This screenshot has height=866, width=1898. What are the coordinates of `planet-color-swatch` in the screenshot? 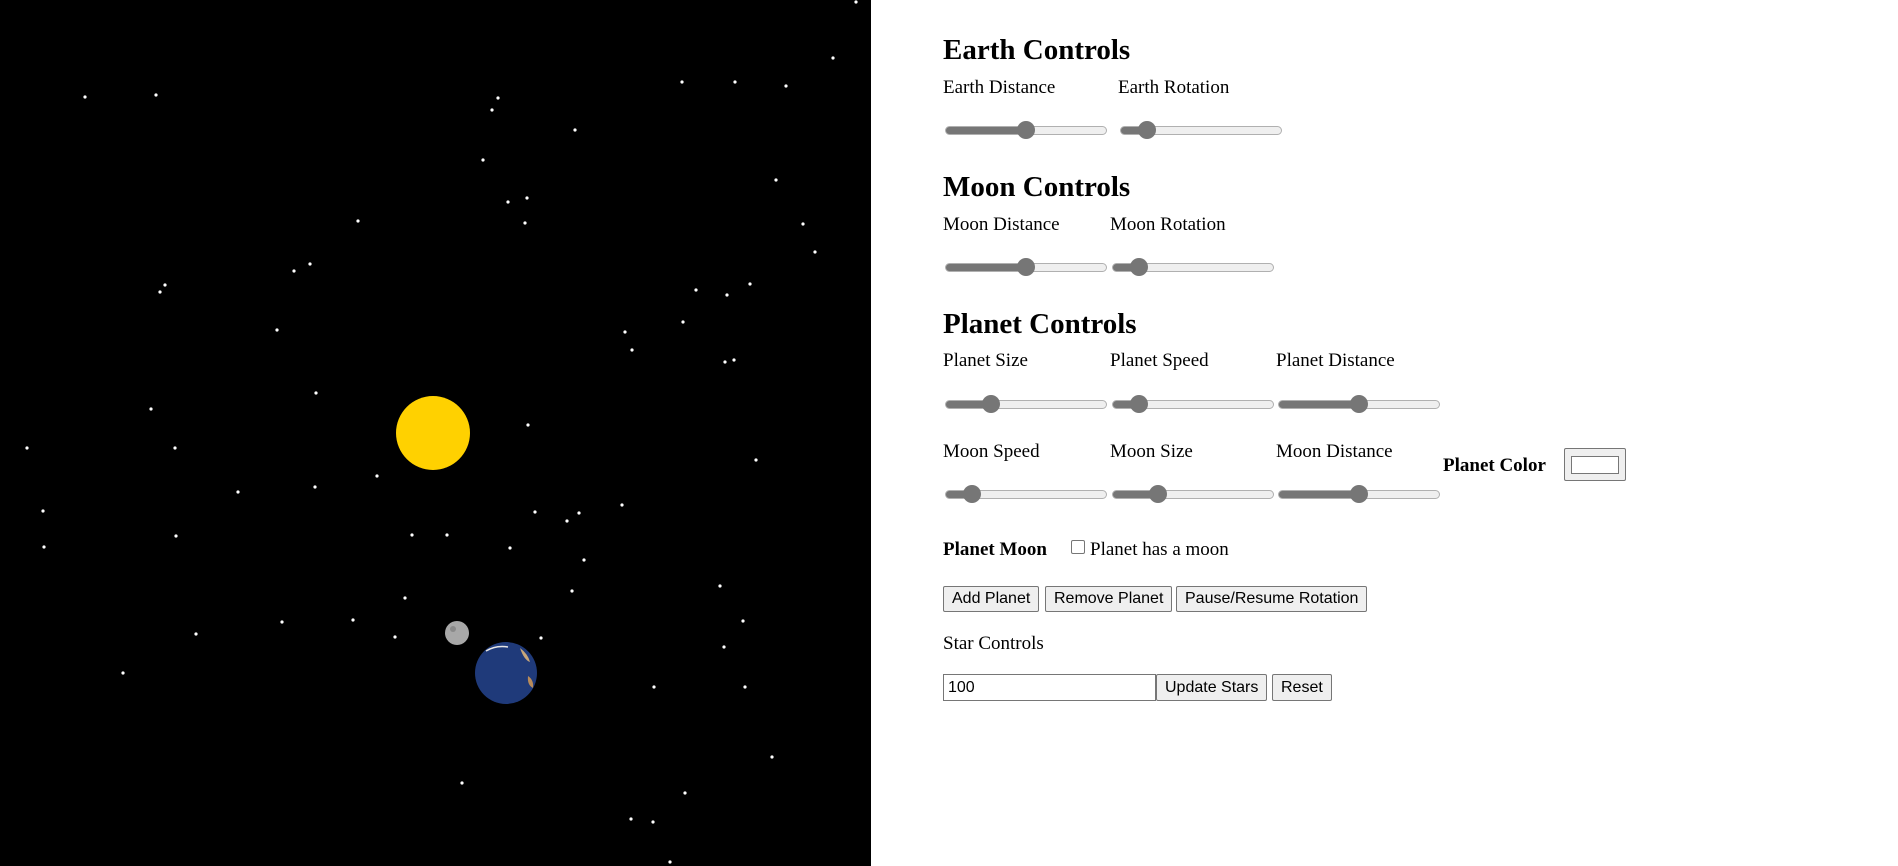 It's located at (1595, 465).